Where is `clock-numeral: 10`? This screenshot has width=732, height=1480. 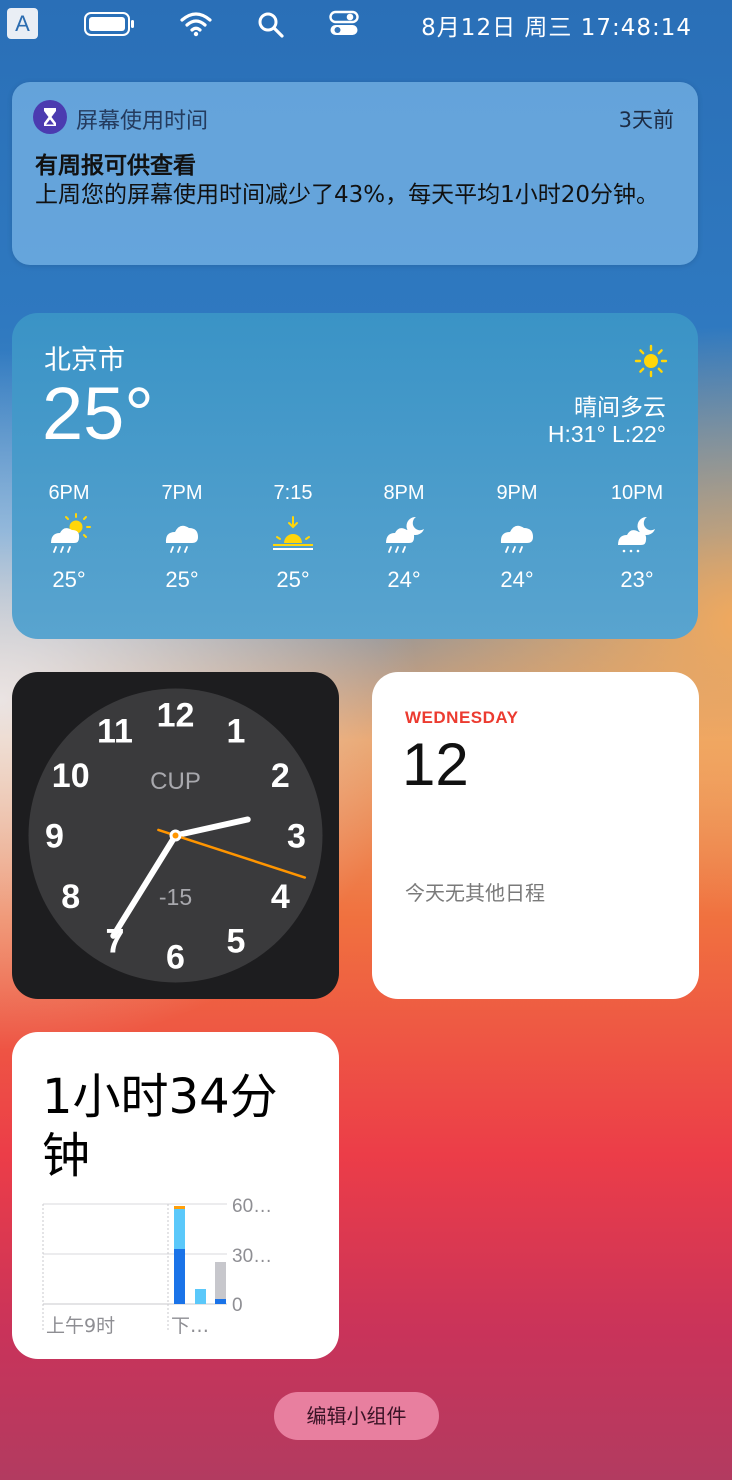 clock-numeral: 10 is located at coordinates (71, 776).